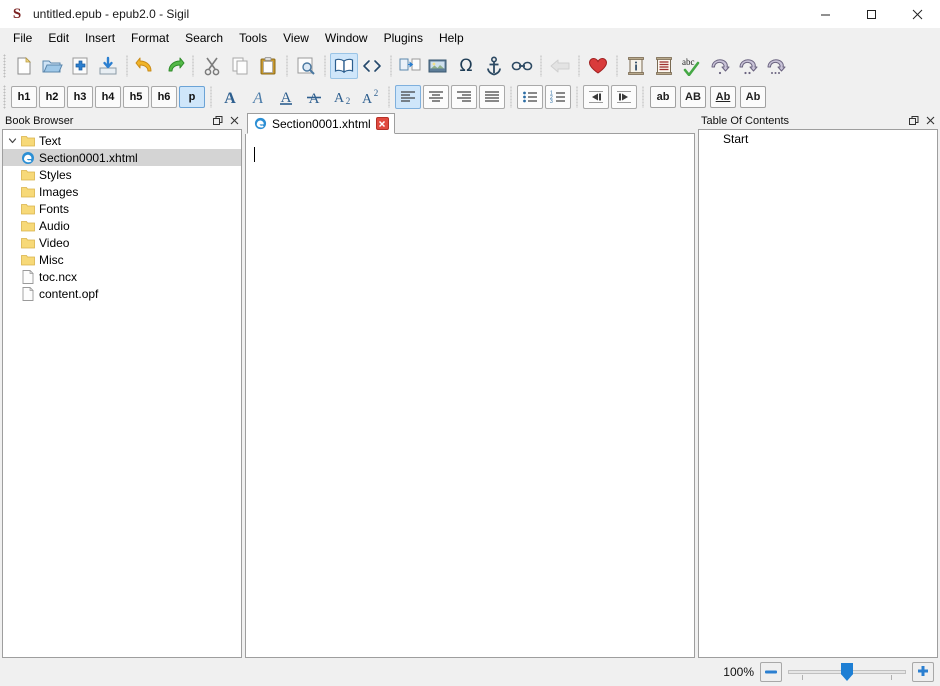  I want to click on back-icon, so click(560, 66).